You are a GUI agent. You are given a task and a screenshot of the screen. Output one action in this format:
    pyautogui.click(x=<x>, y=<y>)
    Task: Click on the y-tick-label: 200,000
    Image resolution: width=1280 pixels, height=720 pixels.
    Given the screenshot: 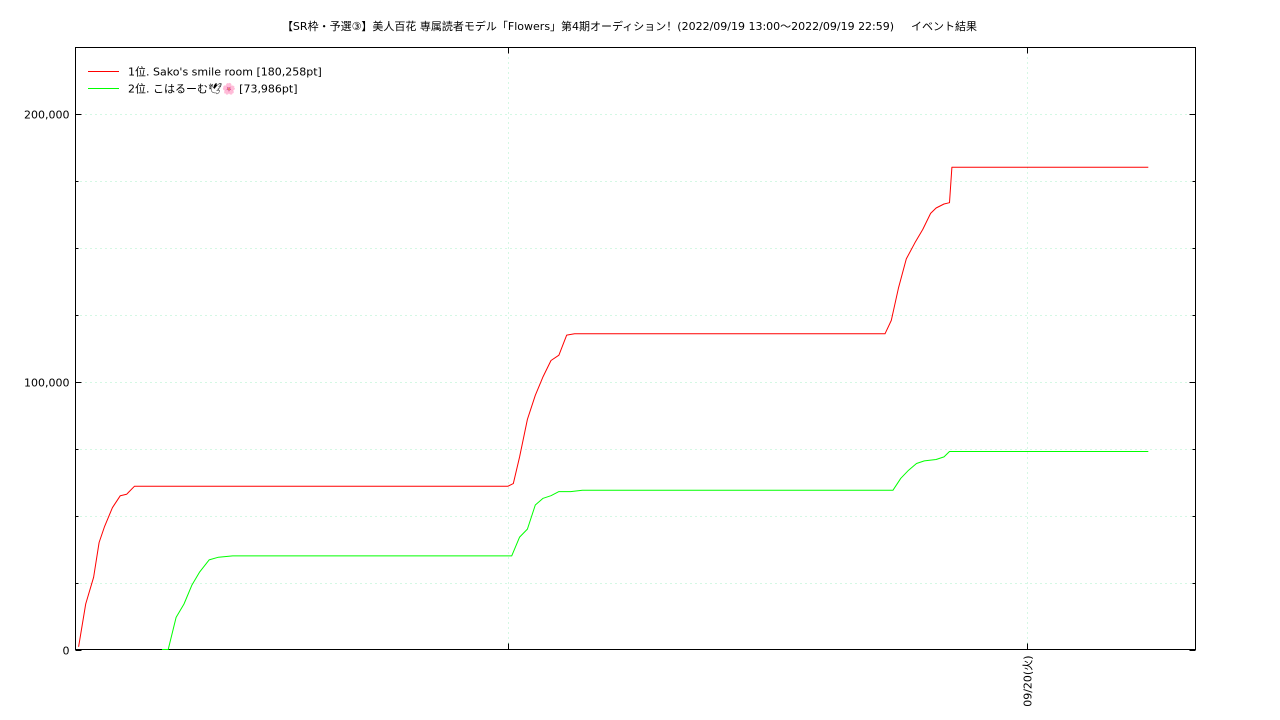 What is the action you would take?
    pyautogui.click(x=47, y=115)
    